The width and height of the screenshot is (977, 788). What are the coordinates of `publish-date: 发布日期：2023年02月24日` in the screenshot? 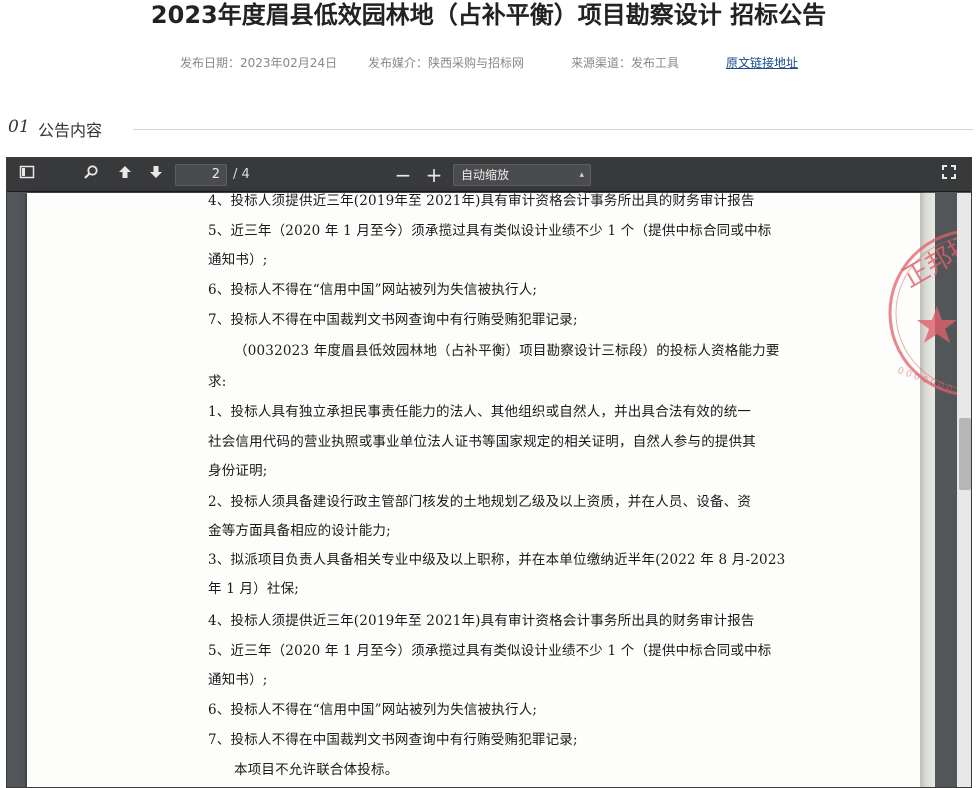 It's located at (259, 63).